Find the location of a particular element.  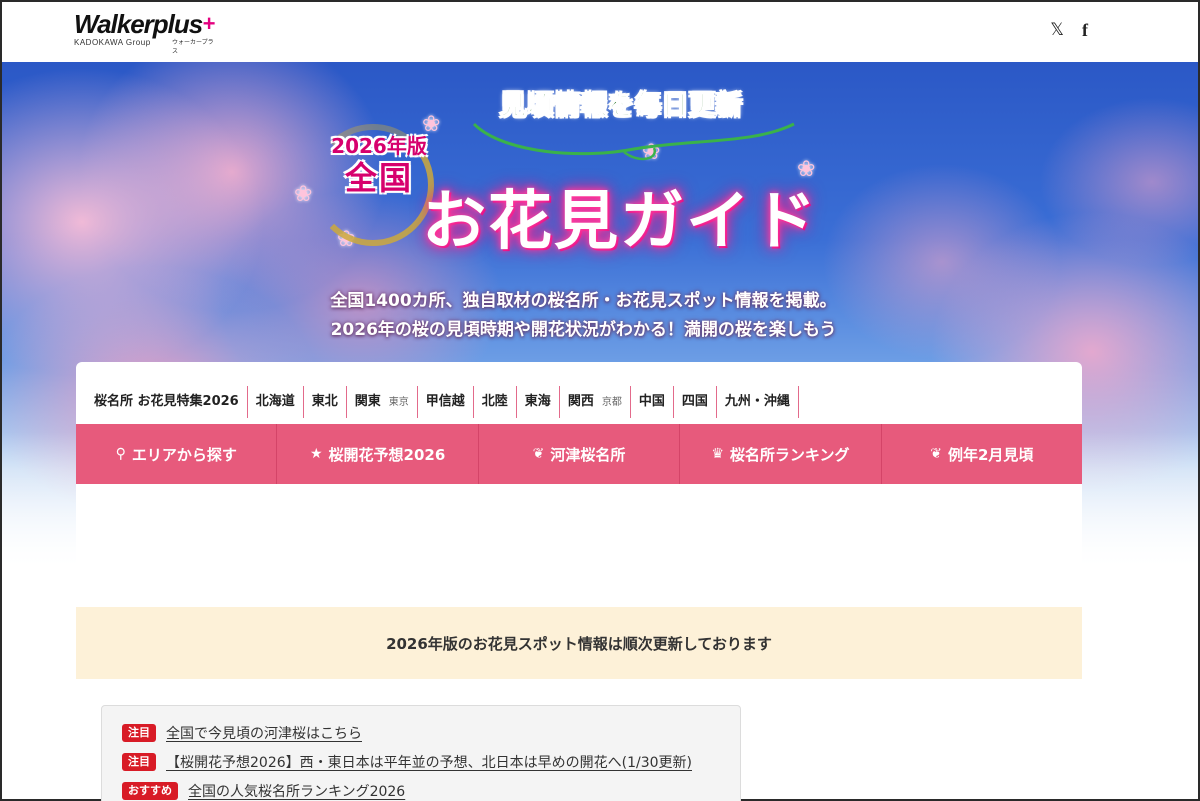

region-nav-kanto: 関東 東京 is located at coordinates (382, 402).